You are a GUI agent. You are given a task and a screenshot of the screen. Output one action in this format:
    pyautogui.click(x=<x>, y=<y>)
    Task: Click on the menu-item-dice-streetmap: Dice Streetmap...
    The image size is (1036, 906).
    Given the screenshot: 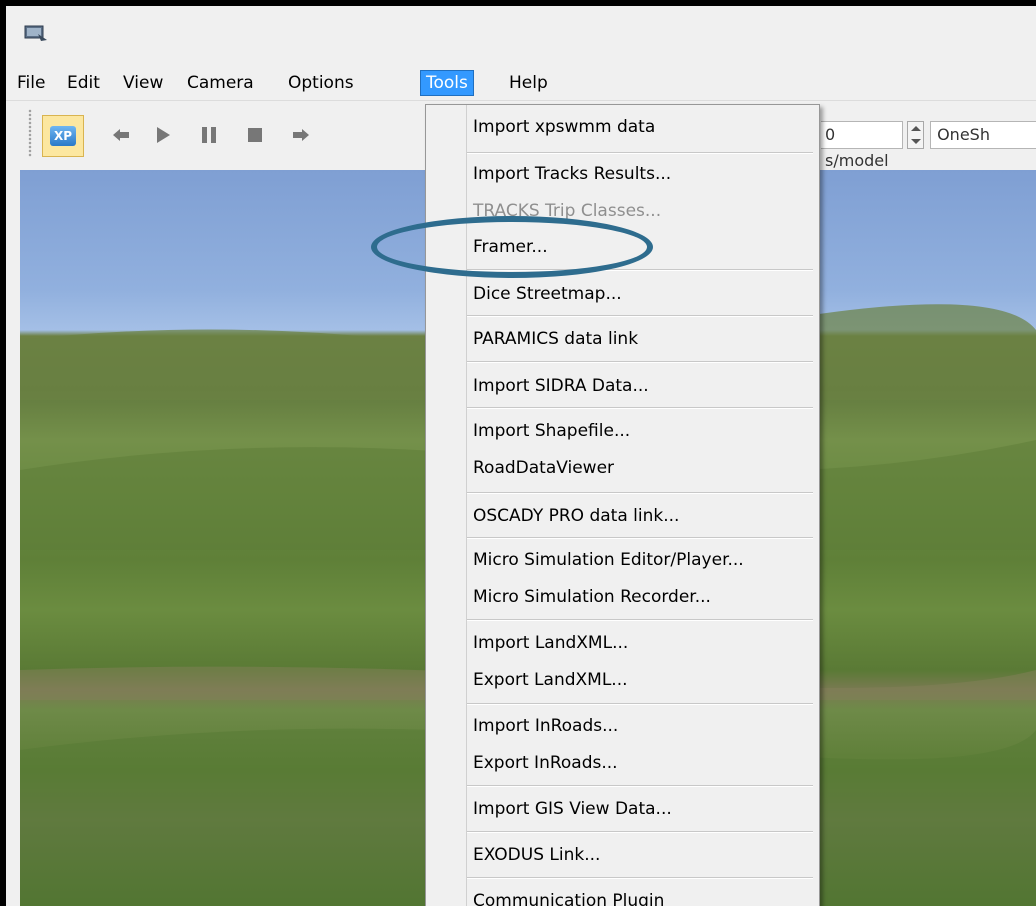 What is the action you would take?
    pyautogui.click(x=547, y=294)
    